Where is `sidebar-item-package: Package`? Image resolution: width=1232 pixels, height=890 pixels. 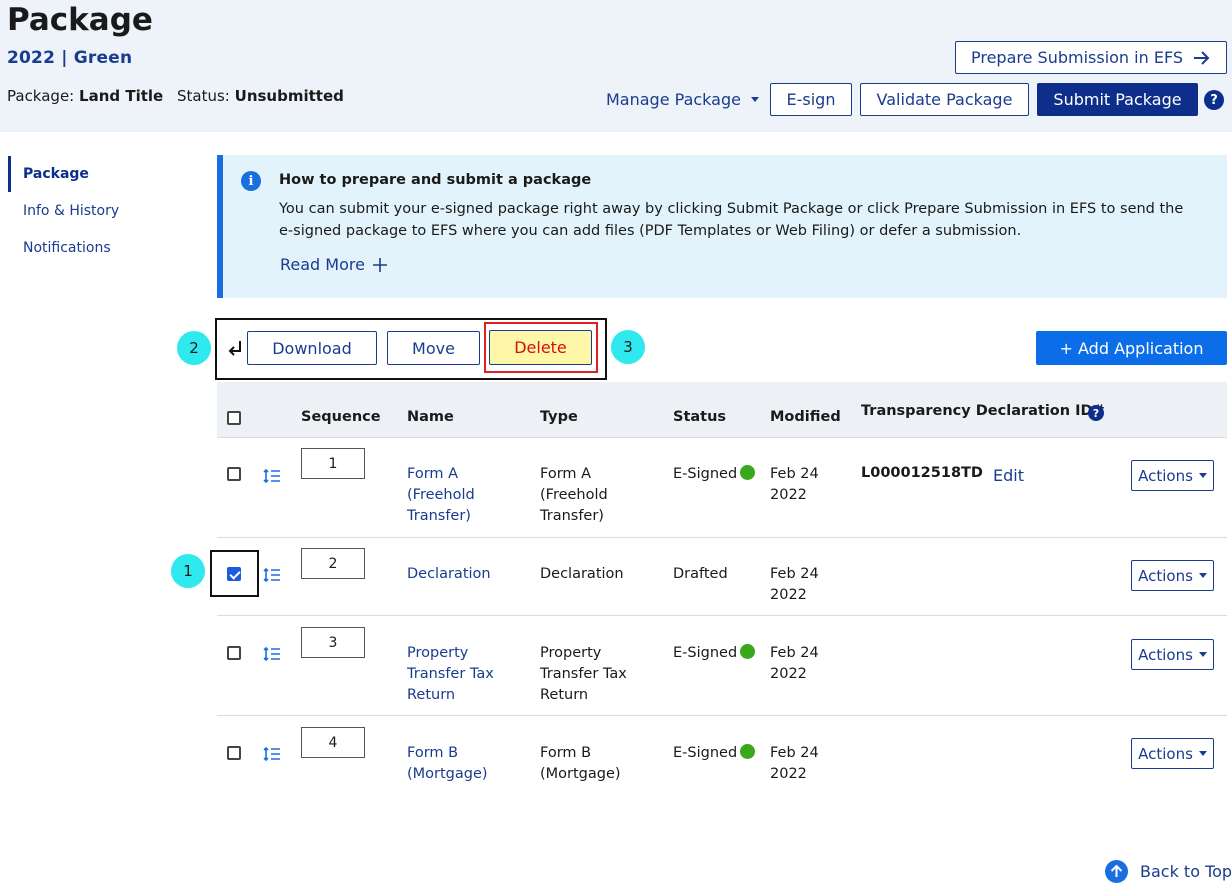
sidebar-item-package: Package is located at coordinates (56, 174).